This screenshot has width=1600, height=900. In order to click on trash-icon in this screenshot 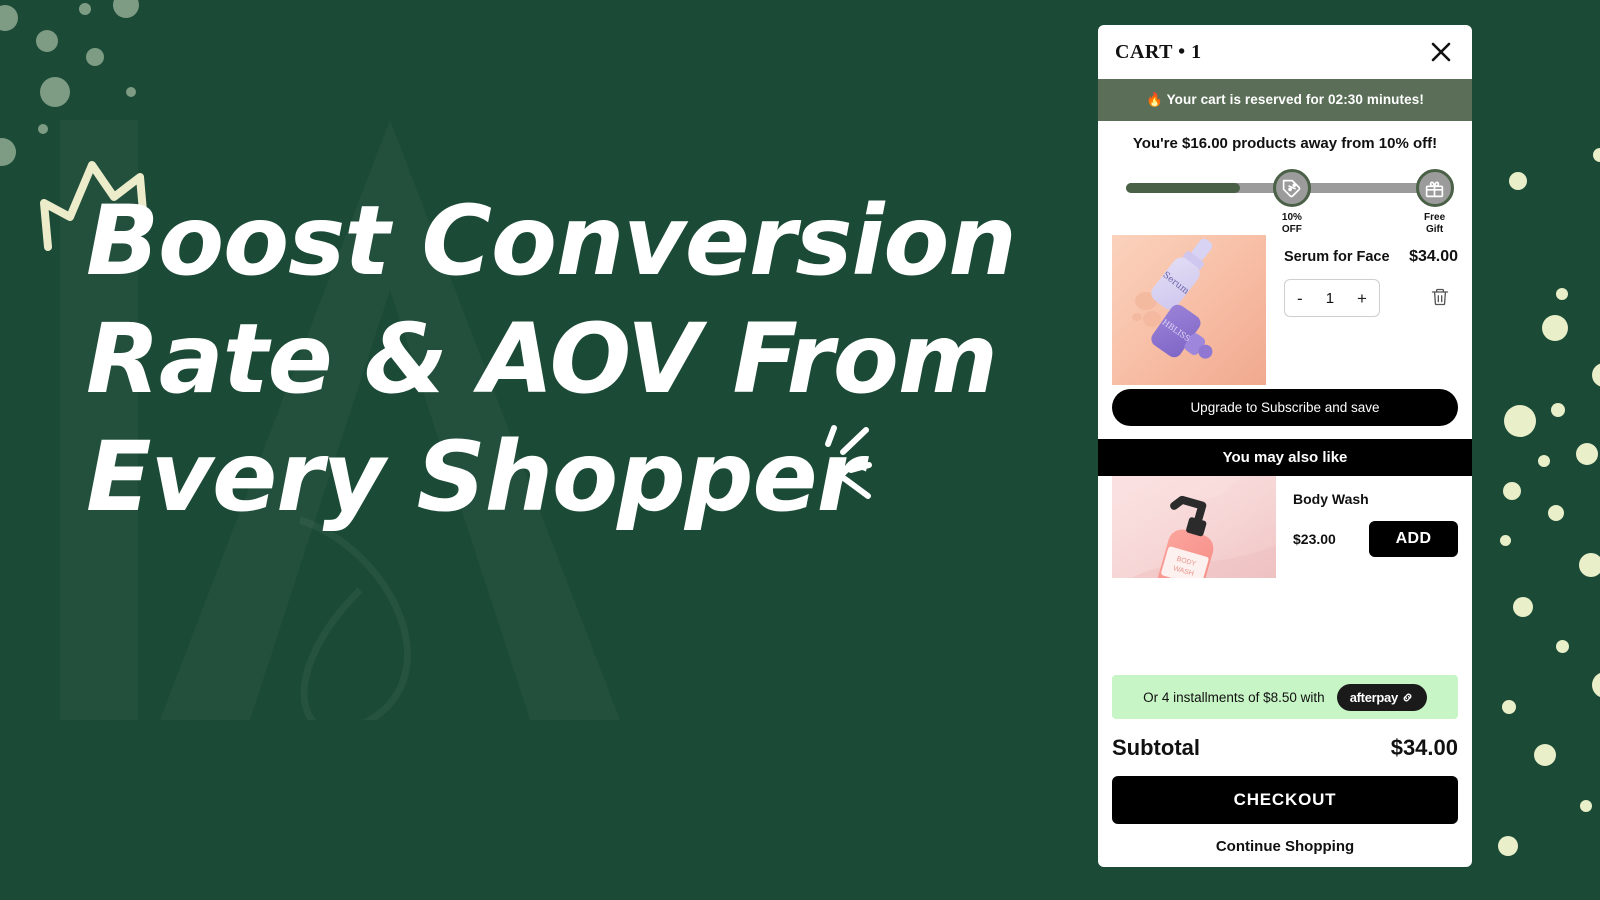, I will do `click(1441, 298)`.